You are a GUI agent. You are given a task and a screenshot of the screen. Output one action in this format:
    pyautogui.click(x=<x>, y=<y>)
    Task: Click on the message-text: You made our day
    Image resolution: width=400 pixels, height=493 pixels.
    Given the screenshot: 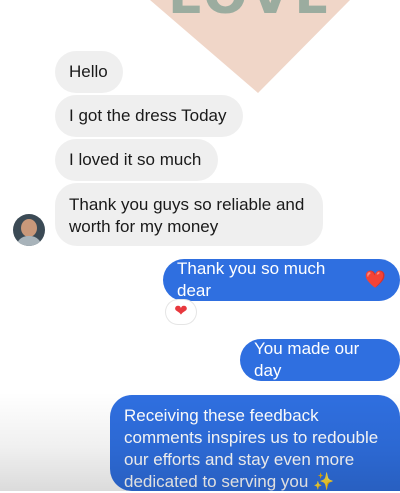 What is the action you would take?
    pyautogui.click(x=307, y=359)
    